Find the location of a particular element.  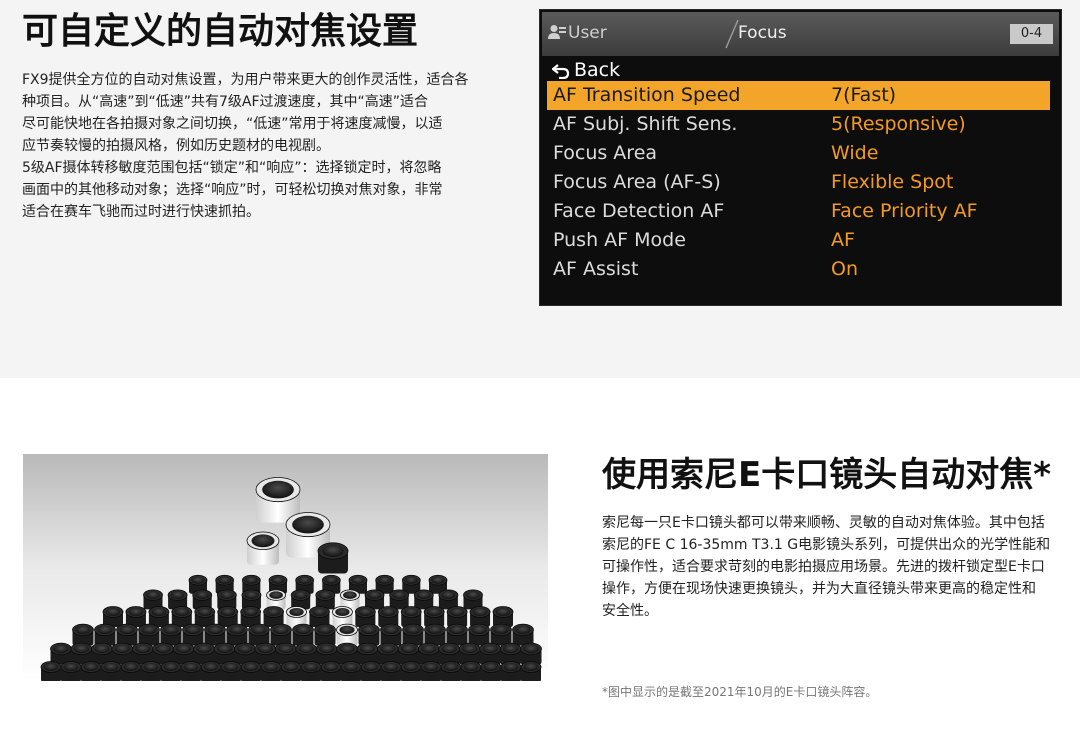

footnote: *图中显示的是截至2021年10月的E卡口镜头阵容。 is located at coordinates (740, 692).